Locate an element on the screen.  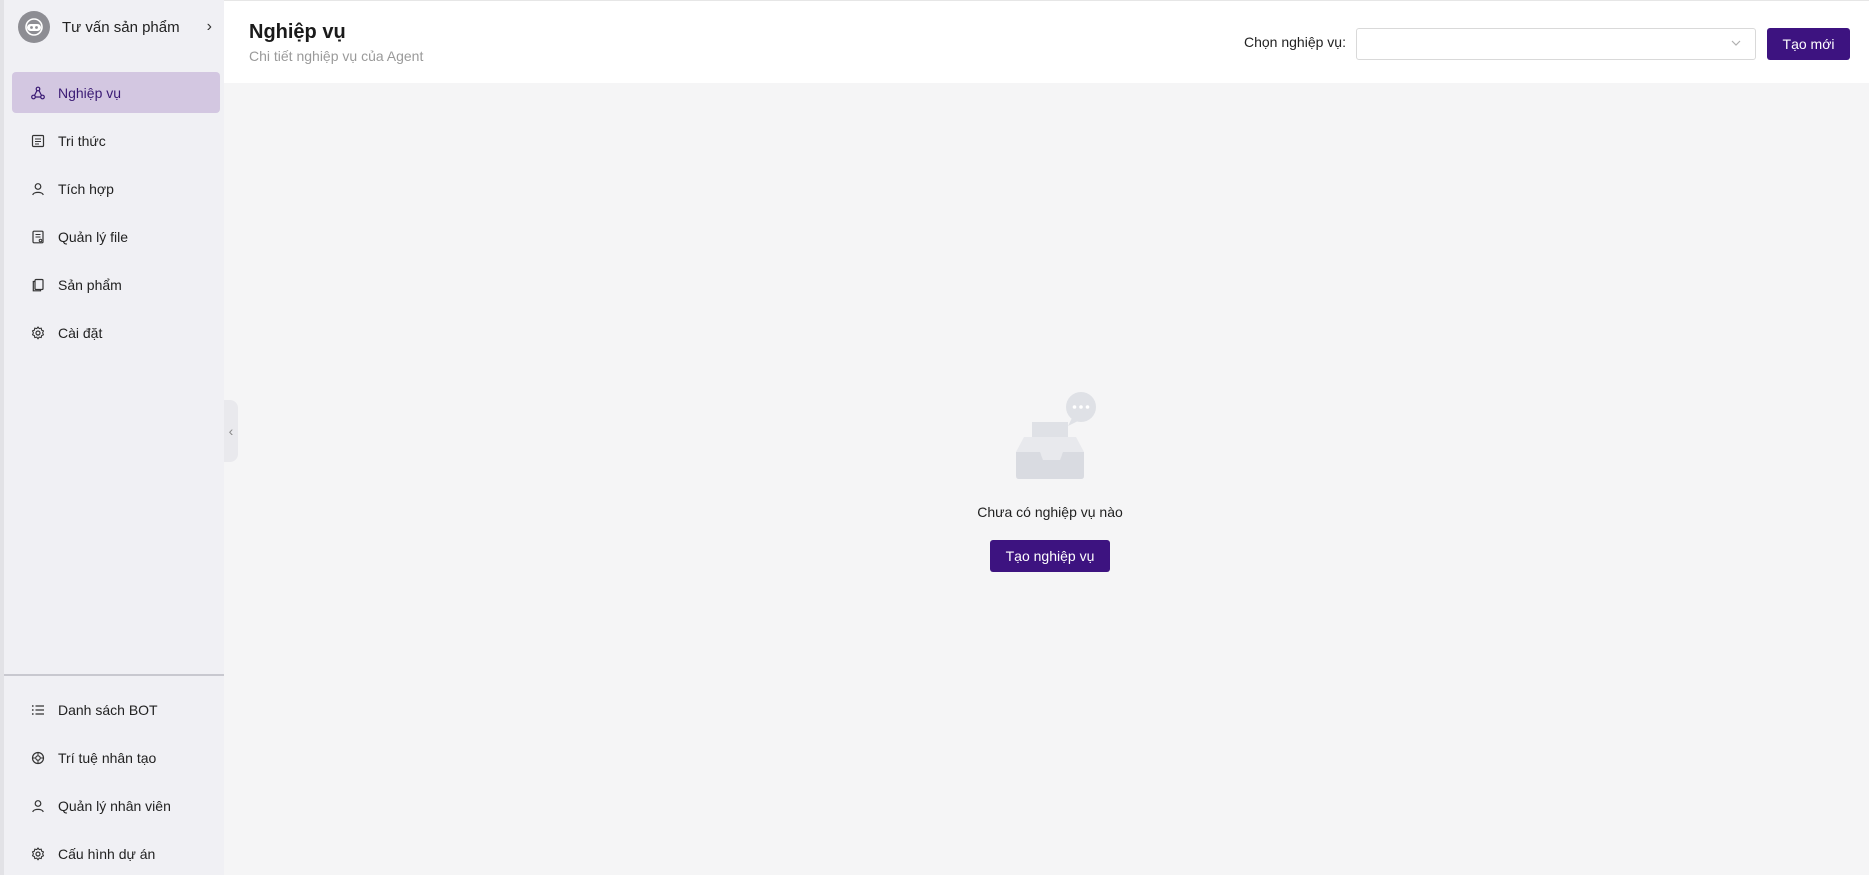
file-icon is located at coordinates (38, 237).